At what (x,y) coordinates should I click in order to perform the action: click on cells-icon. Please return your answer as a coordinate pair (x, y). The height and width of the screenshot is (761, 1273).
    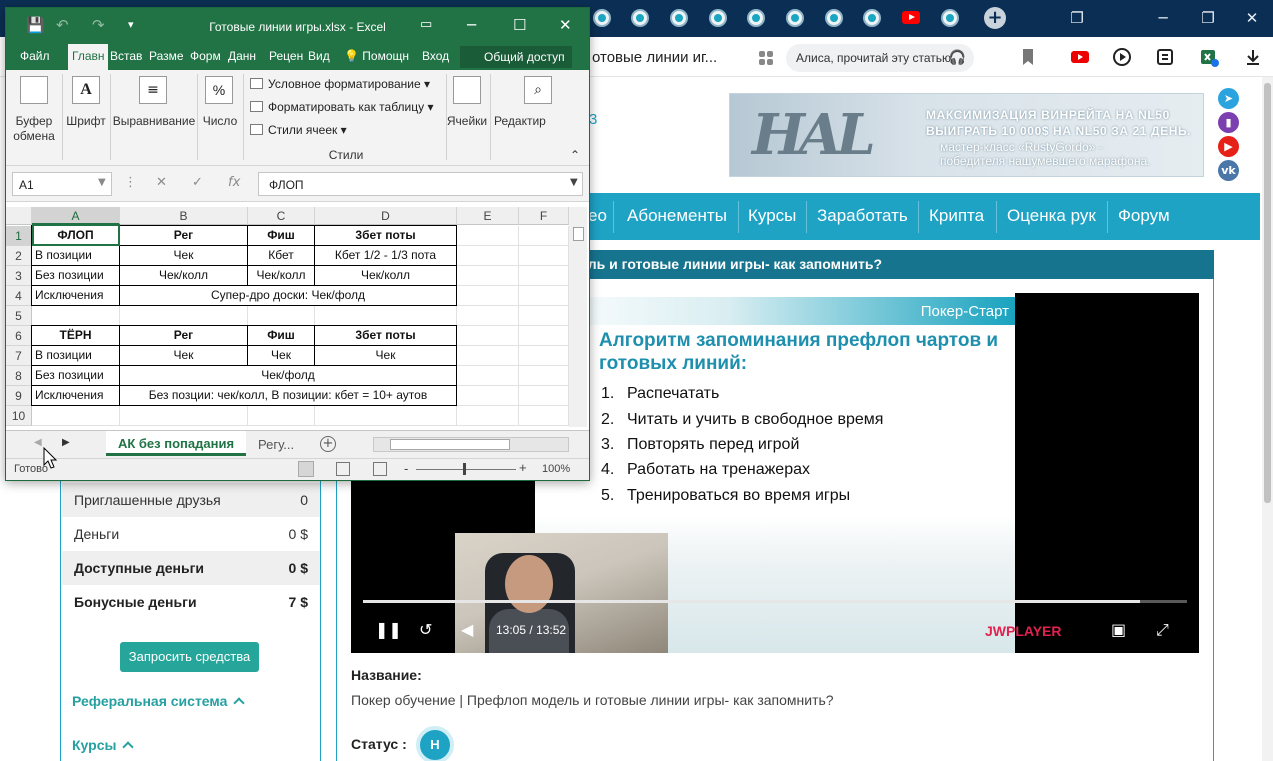
    Looking at the image, I should click on (467, 90).